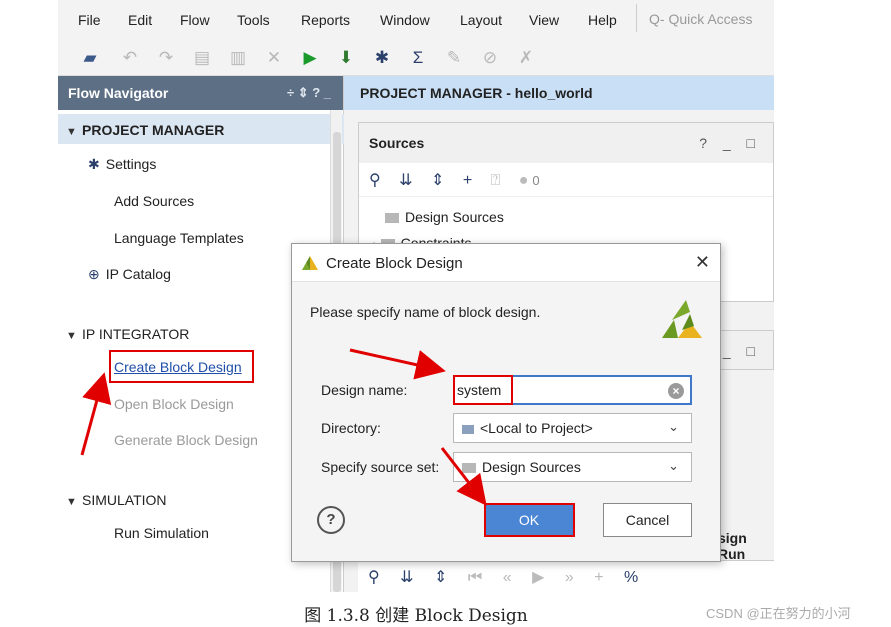 This screenshot has height=627, width=891. What do you see at coordinates (166, 58) in the screenshot?
I see `redo-icon: ↷` at bounding box center [166, 58].